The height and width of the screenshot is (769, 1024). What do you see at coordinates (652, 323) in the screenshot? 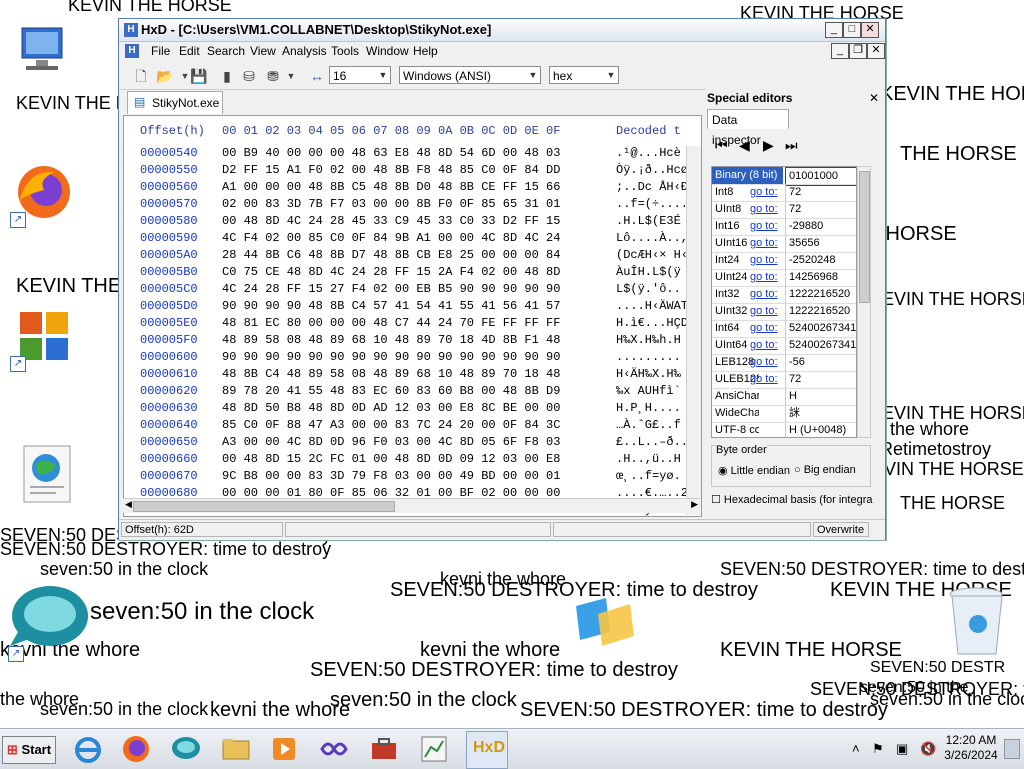
I see `decoded-text: H.ì€...HÇD` at bounding box center [652, 323].